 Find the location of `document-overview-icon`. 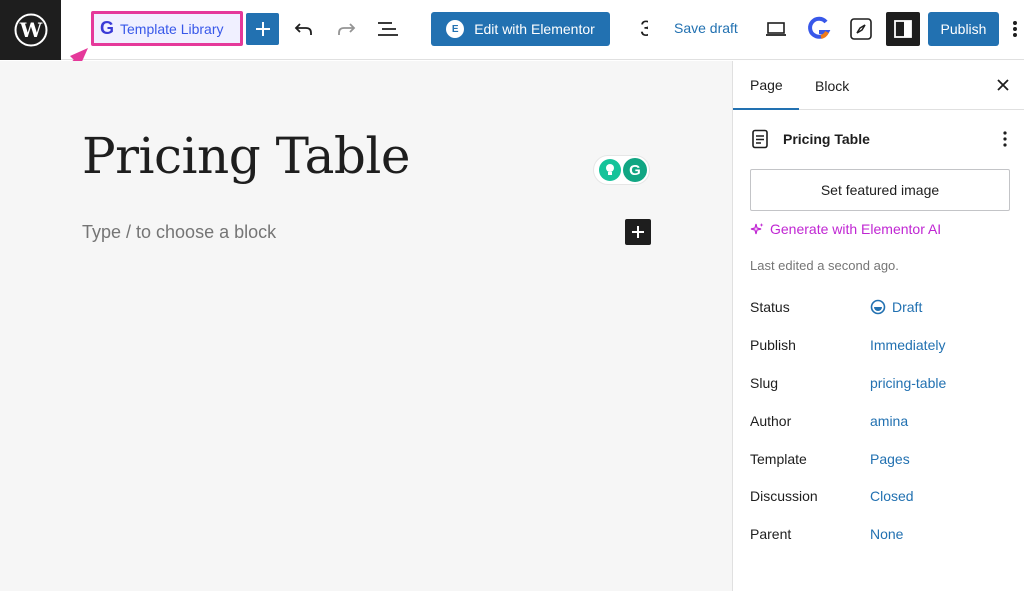

document-overview-icon is located at coordinates (388, 29).